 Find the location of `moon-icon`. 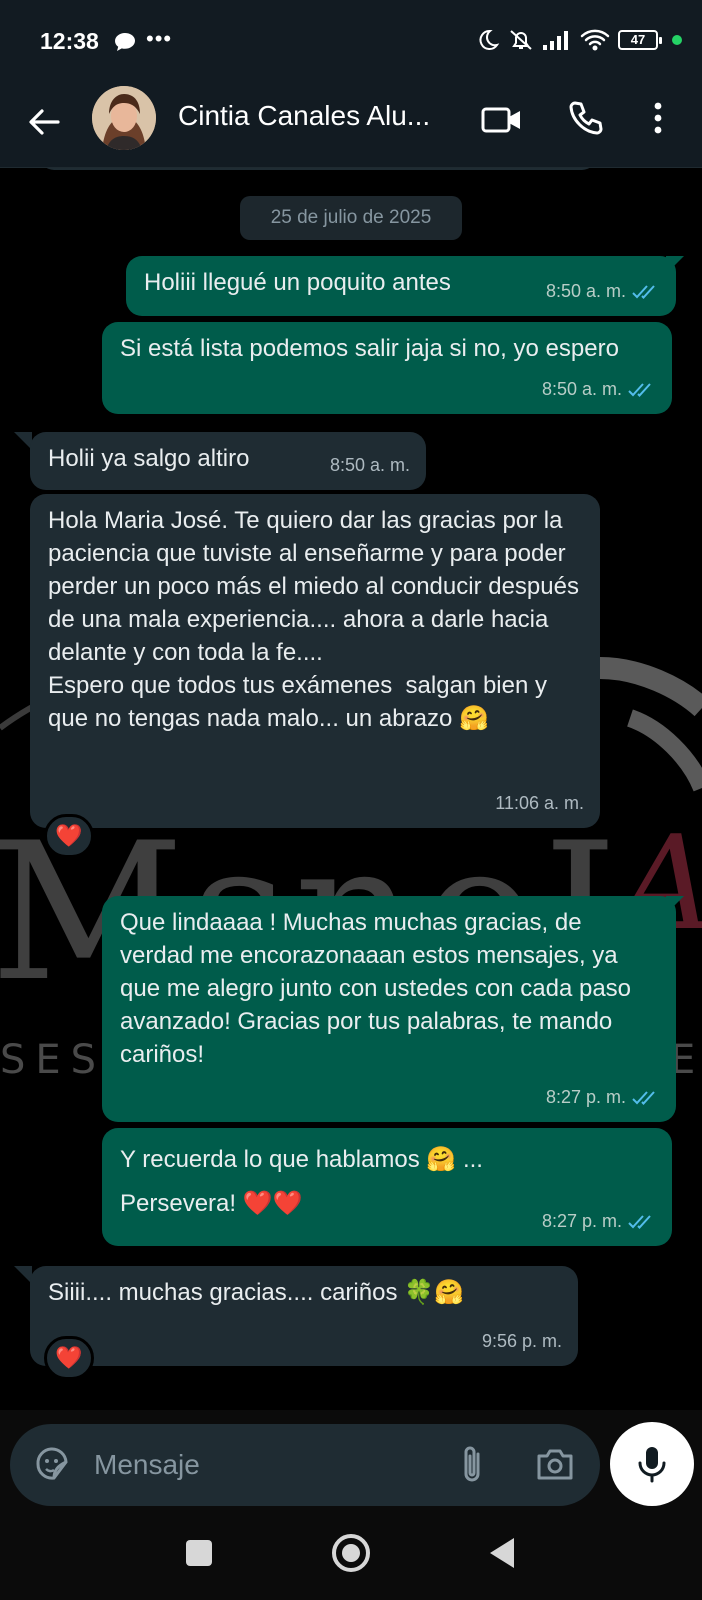

moon-icon is located at coordinates (489, 39).